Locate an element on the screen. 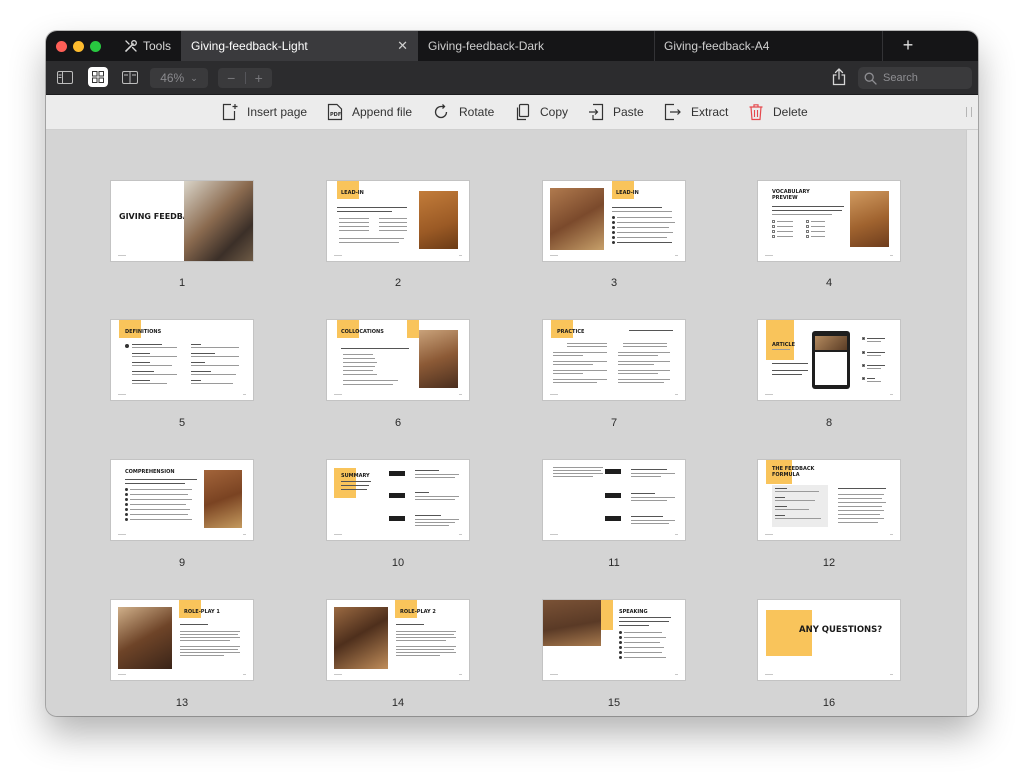  close-icon: ✕ is located at coordinates (402, 46).